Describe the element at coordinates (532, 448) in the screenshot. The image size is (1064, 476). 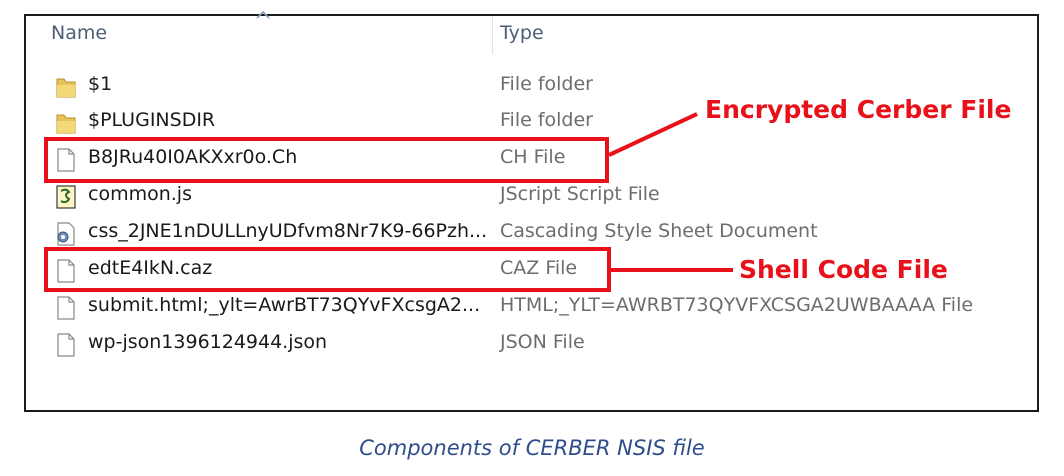
I see `figure-caption: Components of CERBER NSIS file` at that location.